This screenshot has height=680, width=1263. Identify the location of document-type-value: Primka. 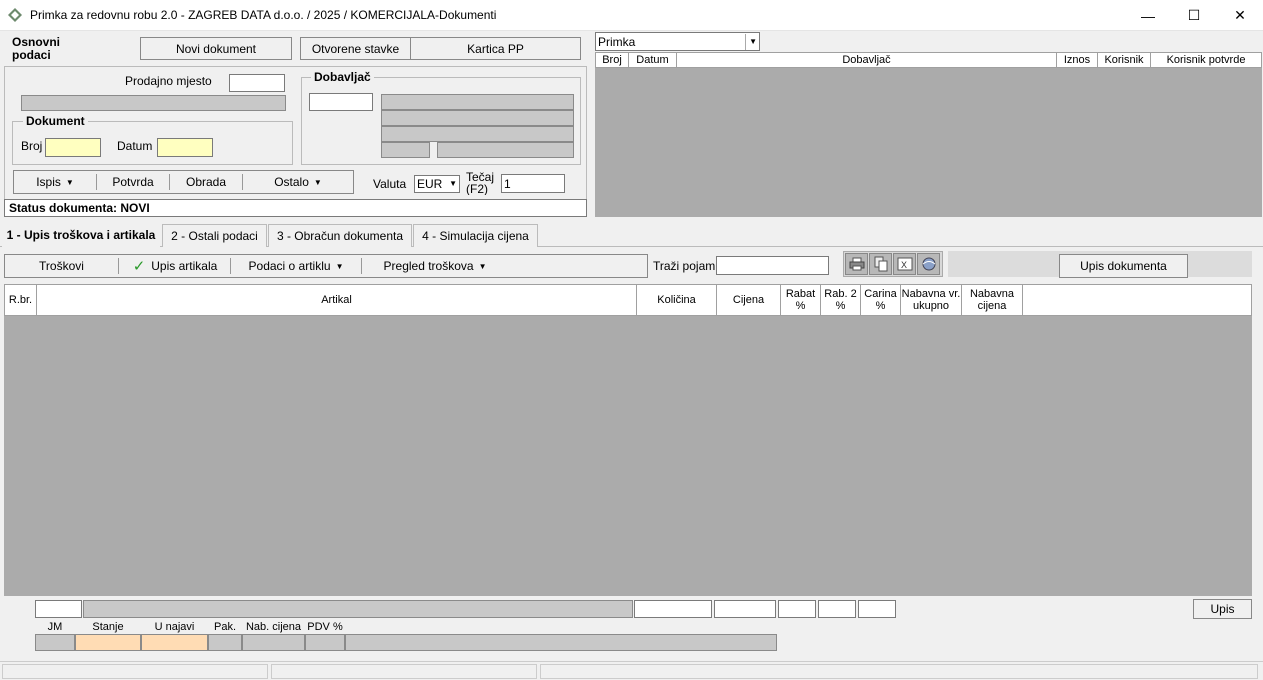
(617, 41).